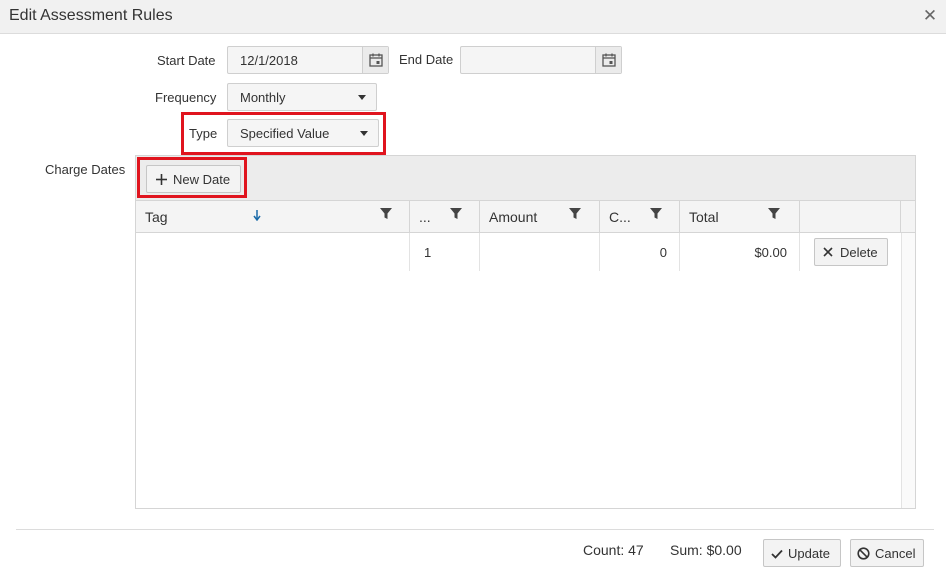  What do you see at coordinates (863, 553) in the screenshot?
I see `ban-icon` at bounding box center [863, 553].